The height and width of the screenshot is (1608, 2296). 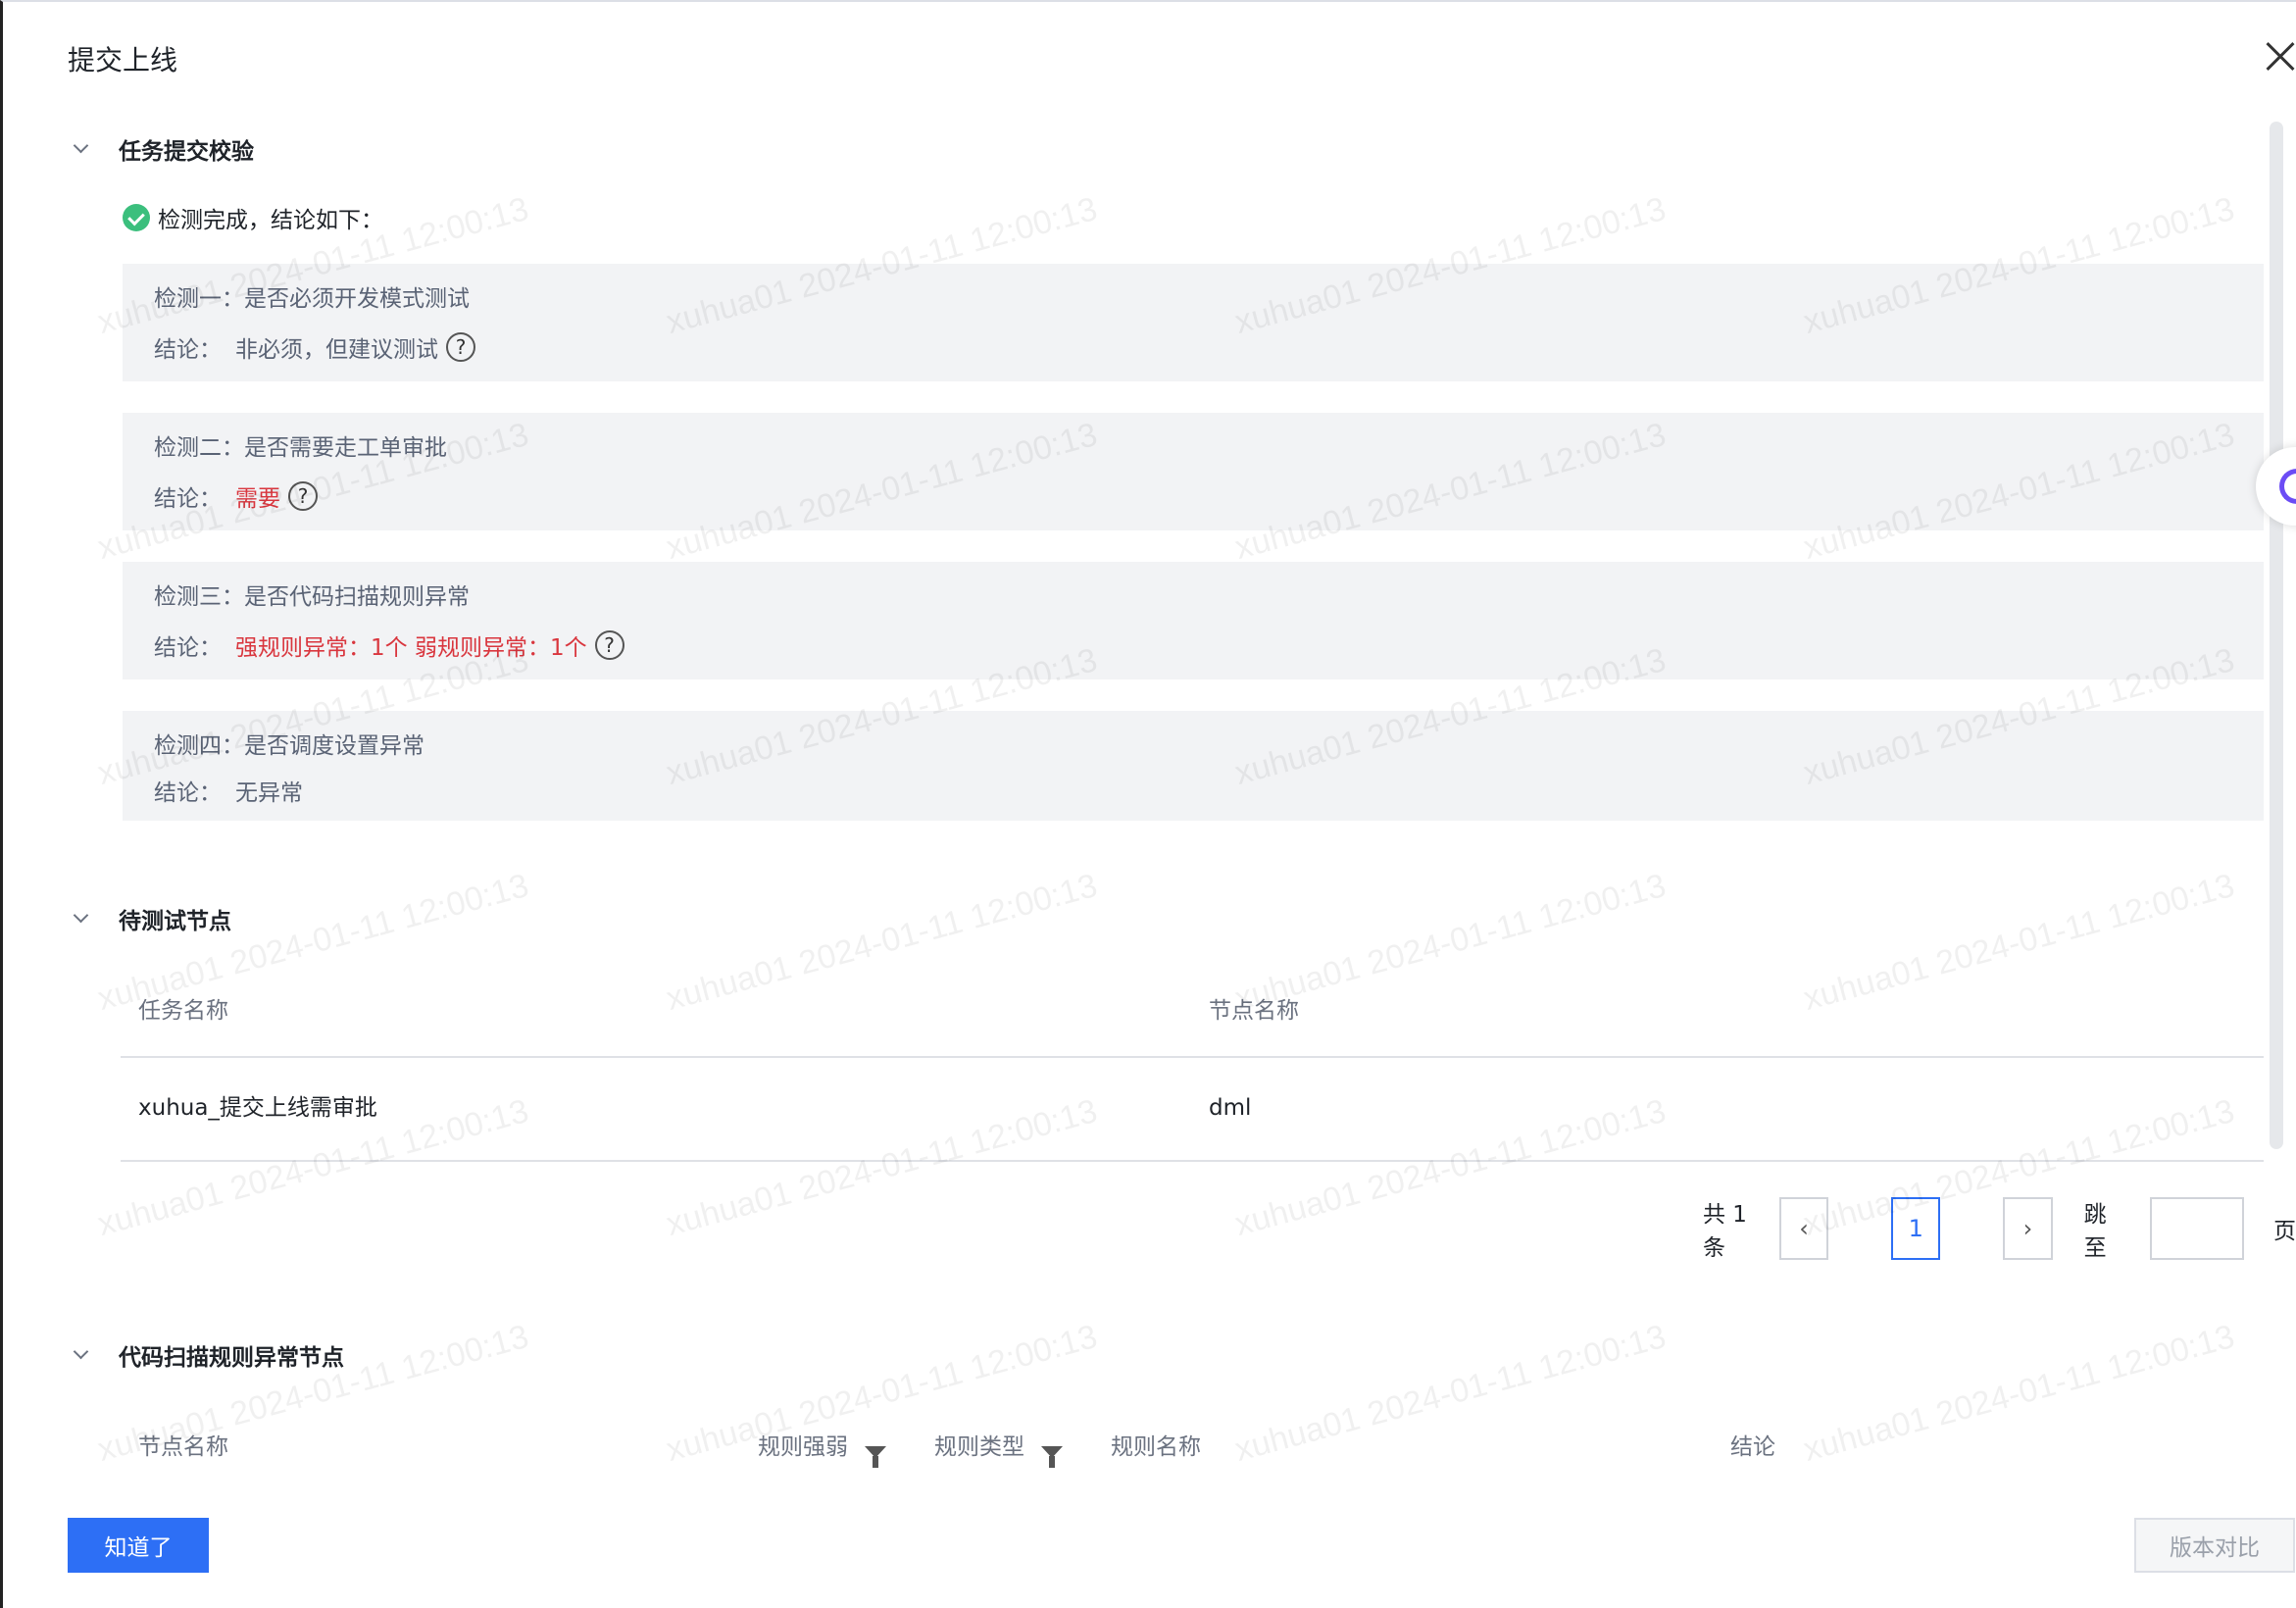 What do you see at coordinates (312, 597) in the screenshot?
I see `check-label-text: 检测三：是否代码扫描规则异常` at bounding box center [312, 597].